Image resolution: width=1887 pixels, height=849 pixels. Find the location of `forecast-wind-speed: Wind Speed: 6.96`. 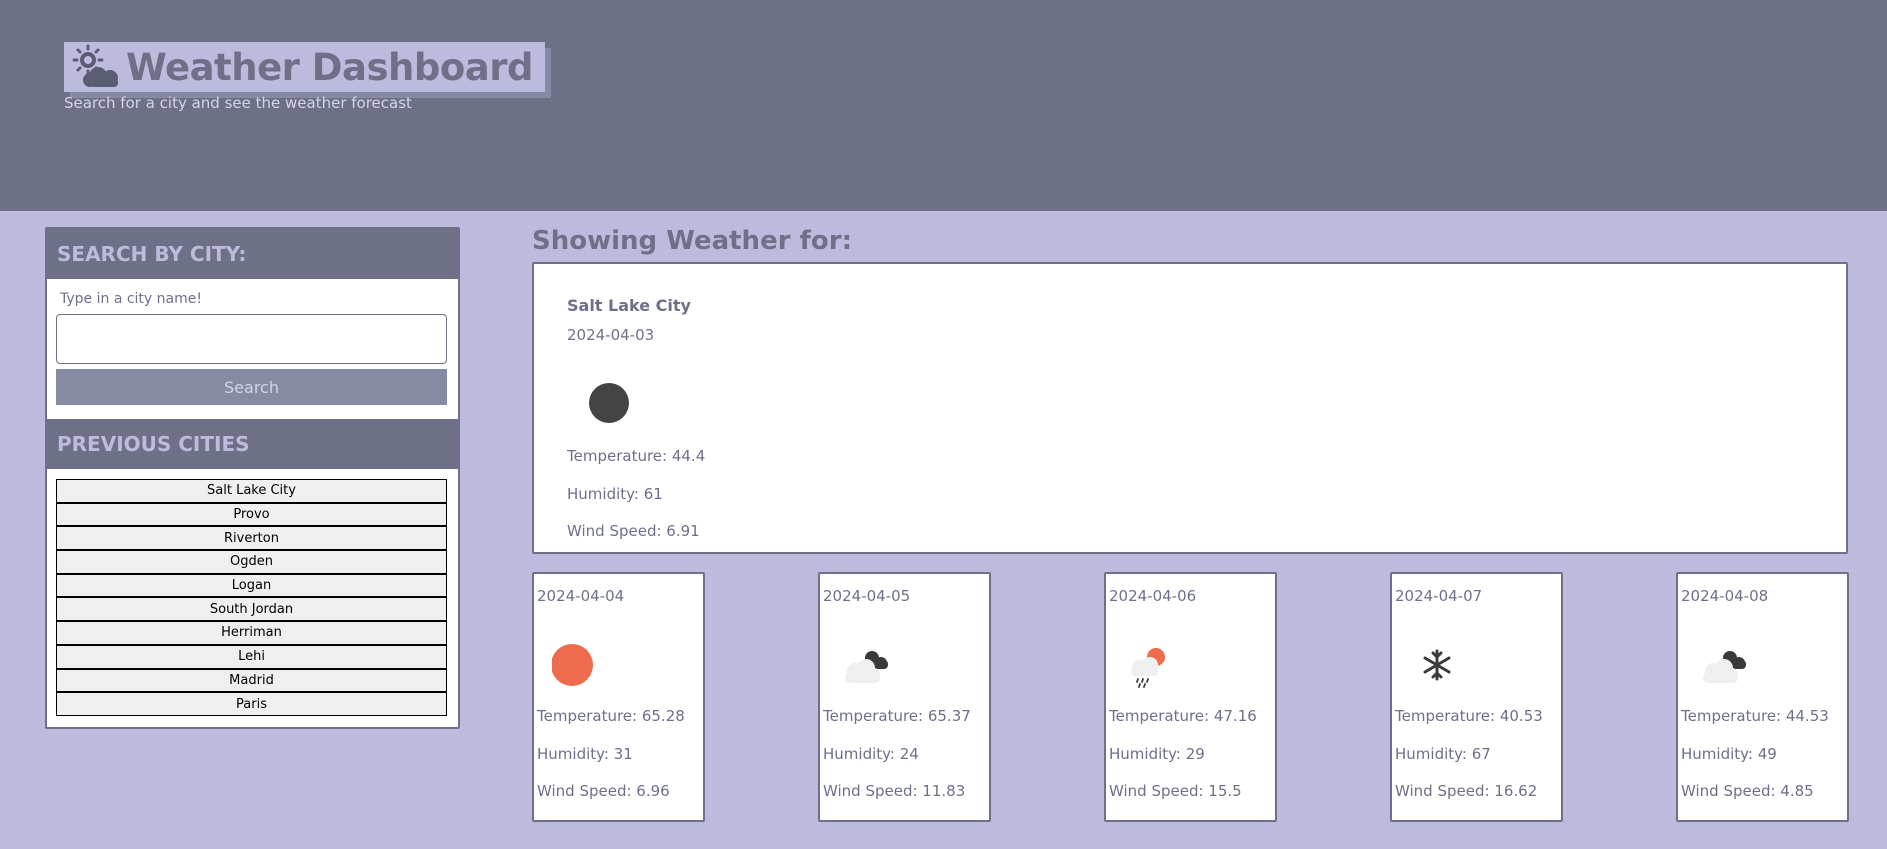

forecast-wind-speed: Wind Speed: 6.96 is located at coordinates (603, 791).